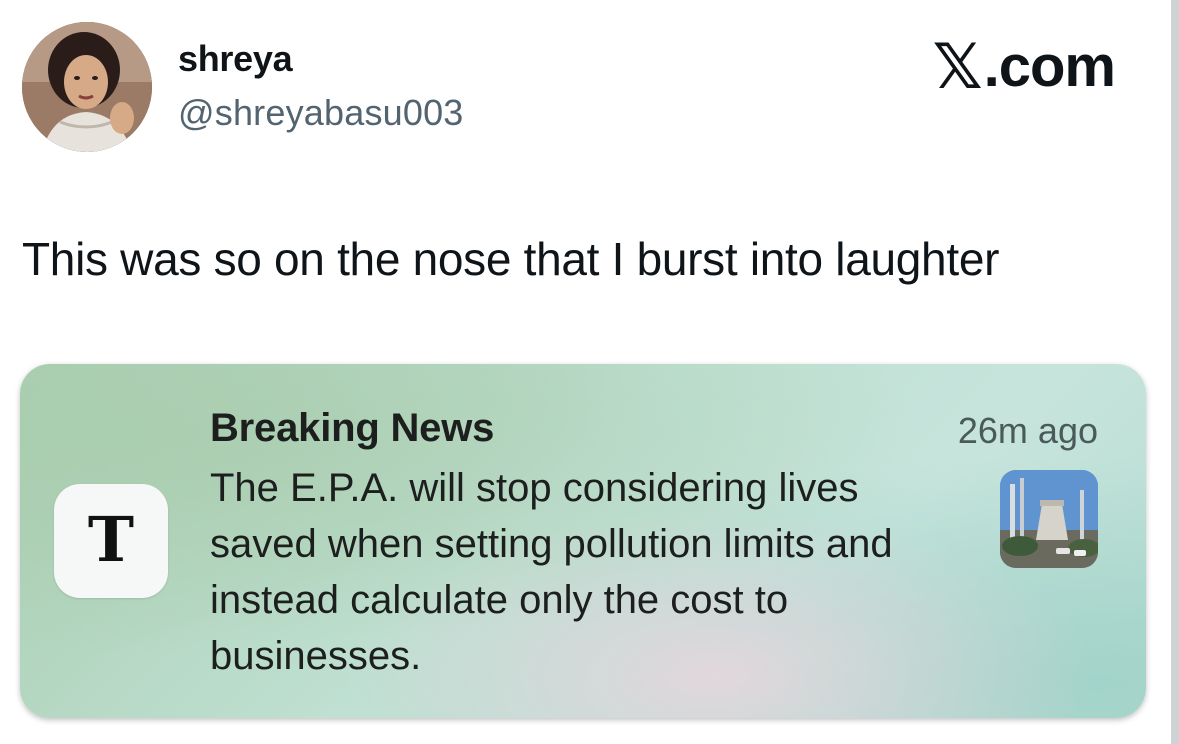 This screenshot has width=1179, height=744. Describe the element at coordinates (352, 428) in the screenshot. I see `notification-title: Breaking News` at that location.